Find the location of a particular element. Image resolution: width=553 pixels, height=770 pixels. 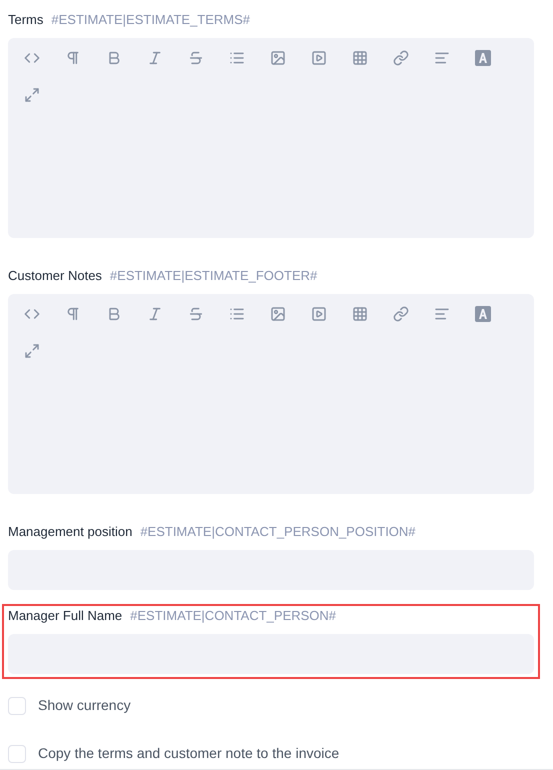

field-label: Management position is located at coordinates (70, 532).